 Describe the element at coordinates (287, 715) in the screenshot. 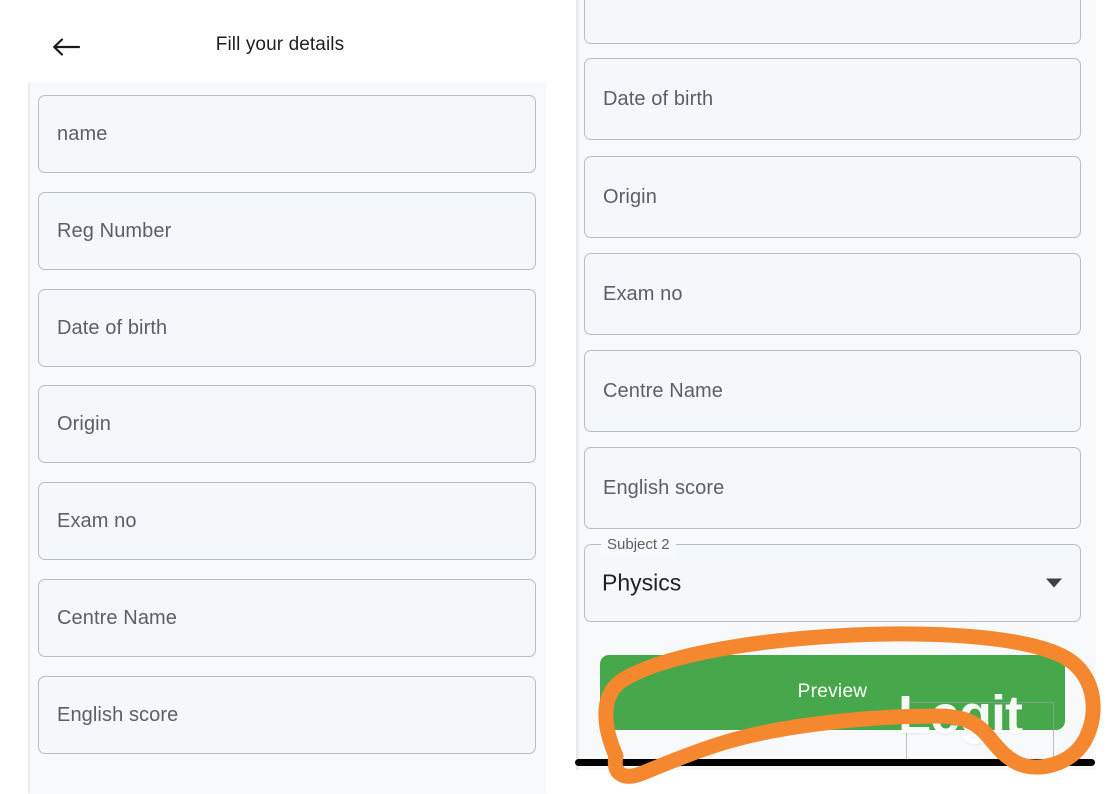

I see `field-english-score: English score` at that location.